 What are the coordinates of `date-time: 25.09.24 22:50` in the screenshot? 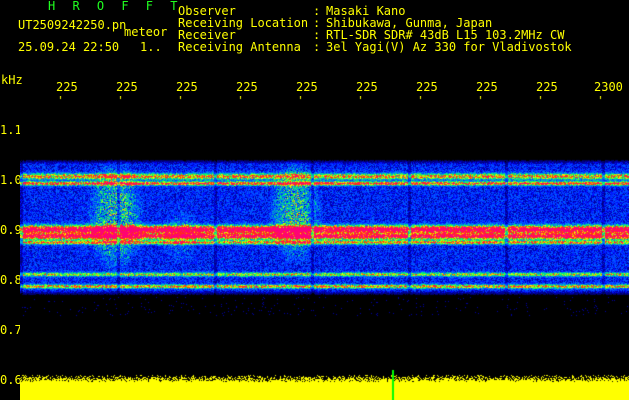 It's located at (69, 47).